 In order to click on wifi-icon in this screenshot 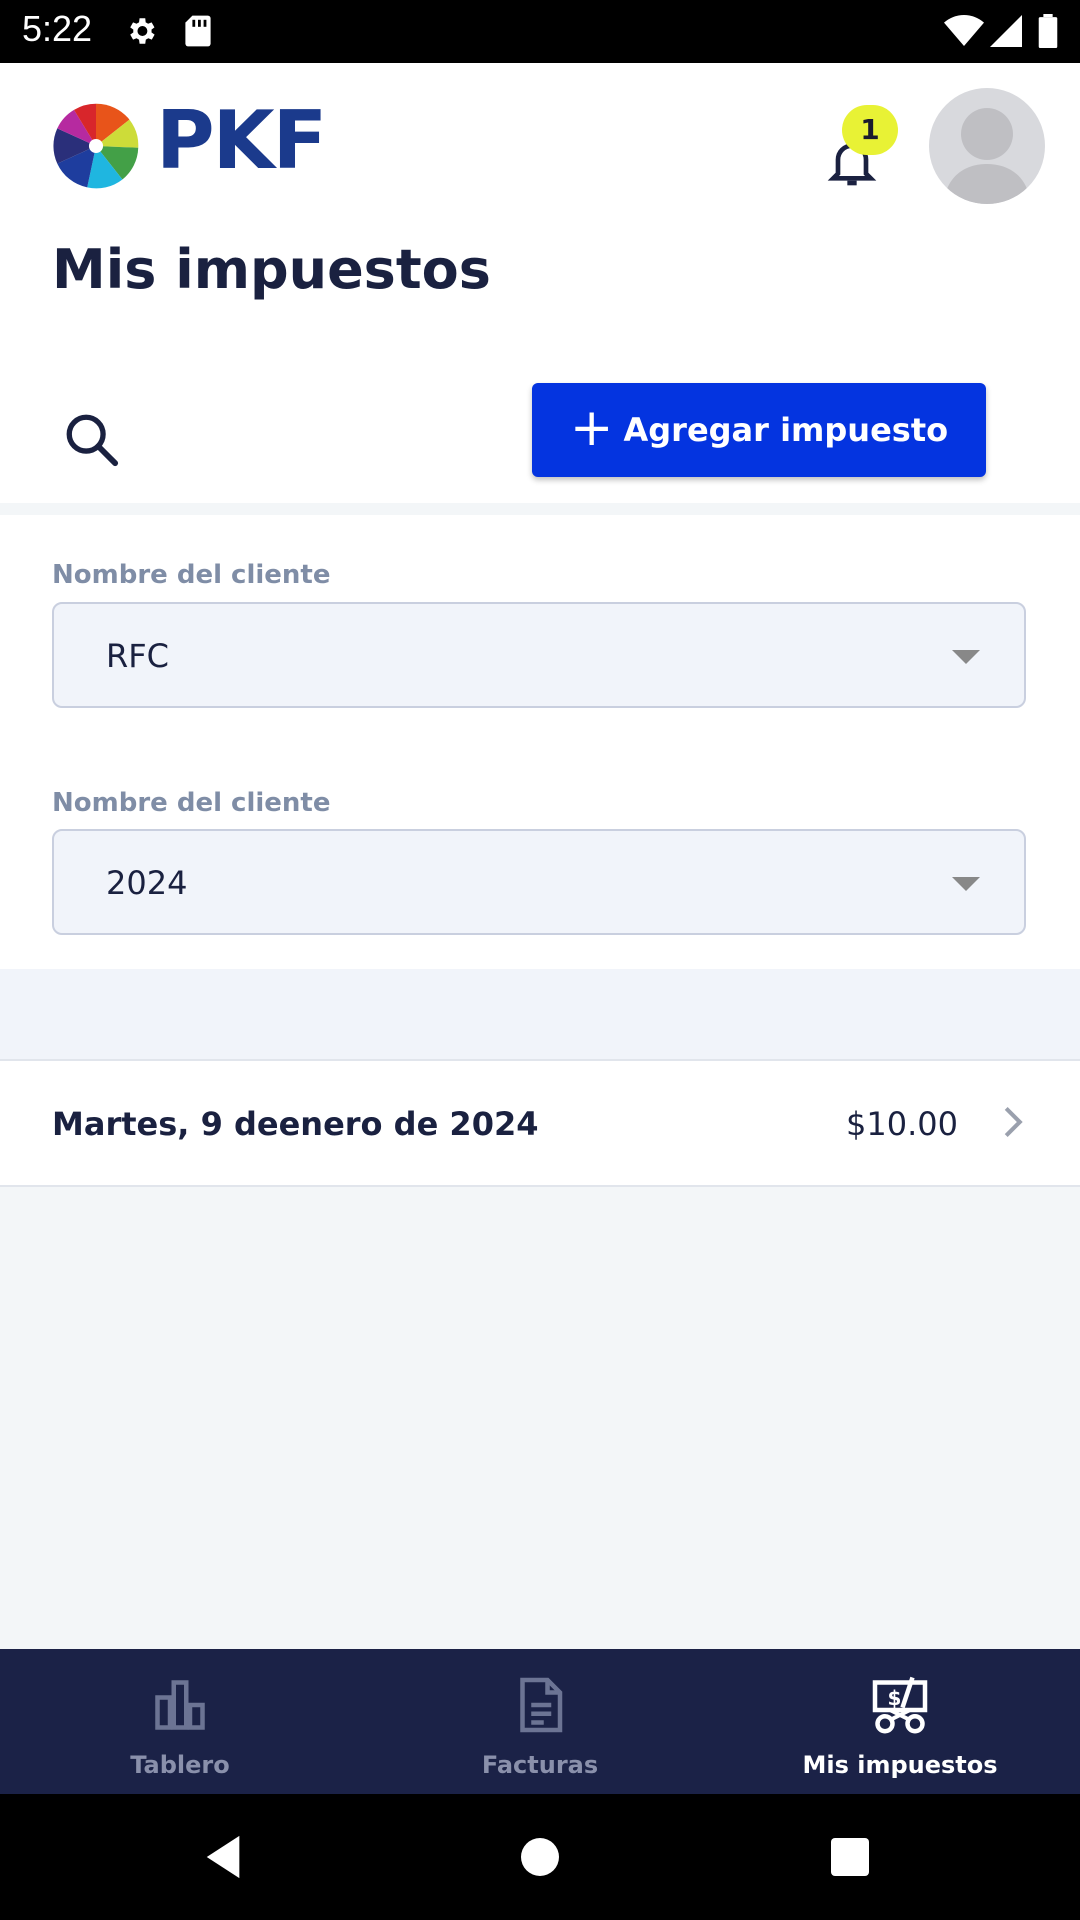, I will do `click(964, 30)`.